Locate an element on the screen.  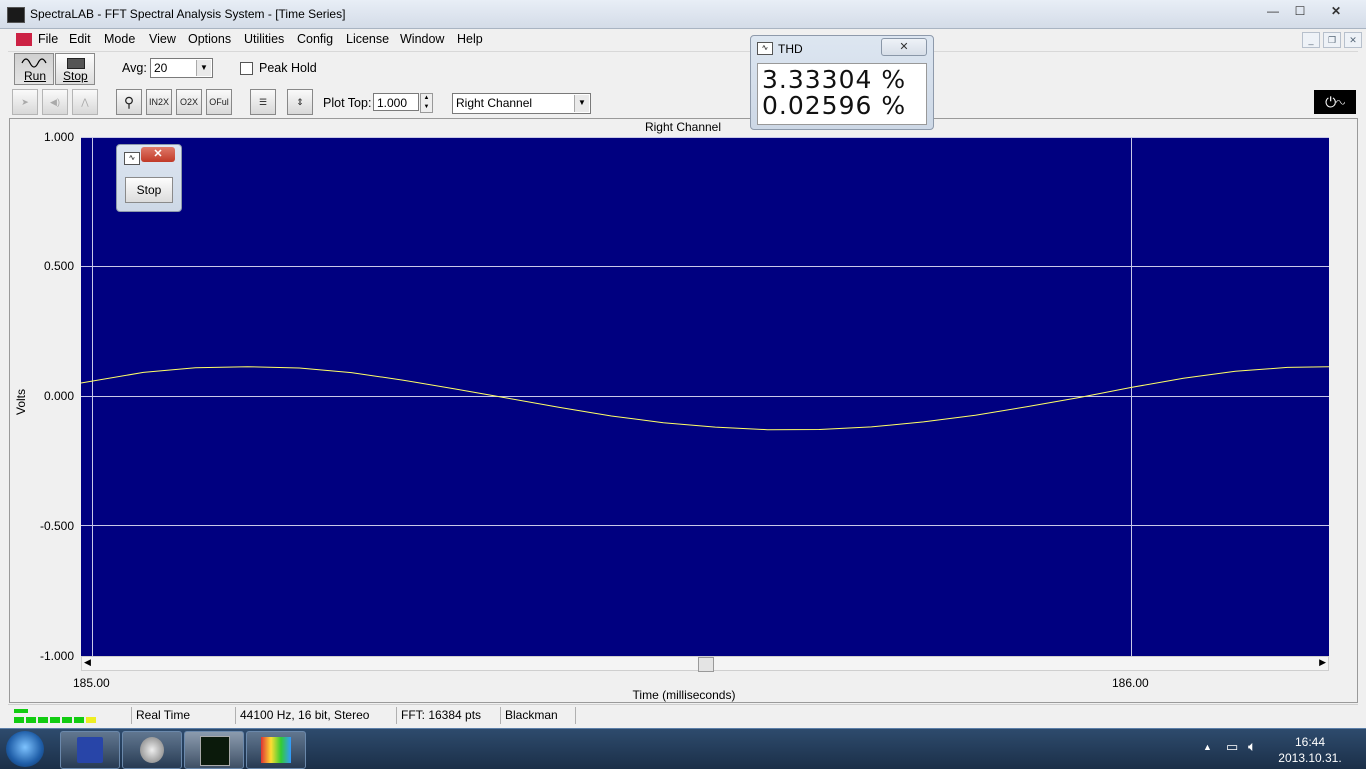
scroll-right-icon: ▶ is located at coordinates (1322, 662).